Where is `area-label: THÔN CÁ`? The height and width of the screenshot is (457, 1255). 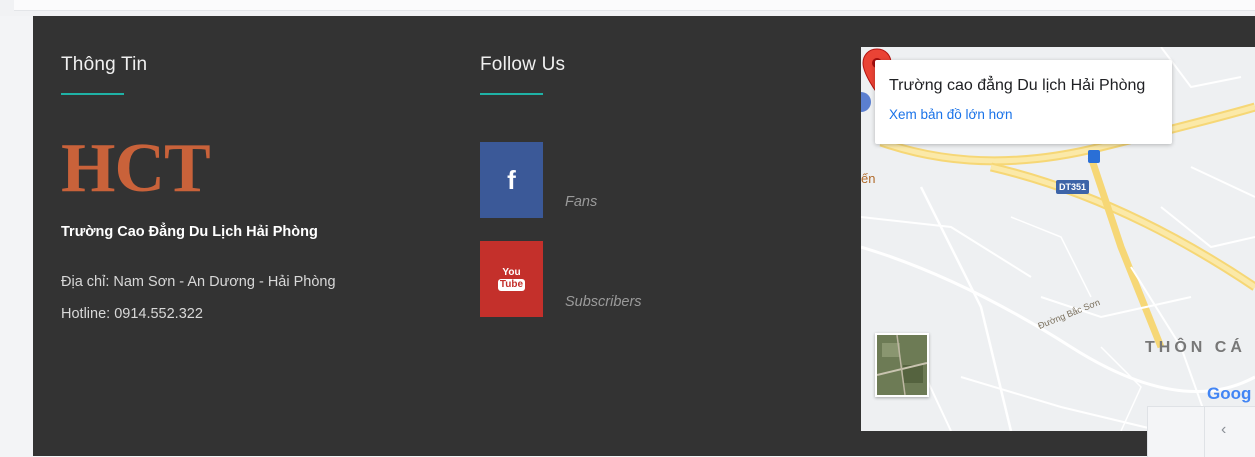
area-label: THÔN CÁ is located at coordinates (1195, 347).